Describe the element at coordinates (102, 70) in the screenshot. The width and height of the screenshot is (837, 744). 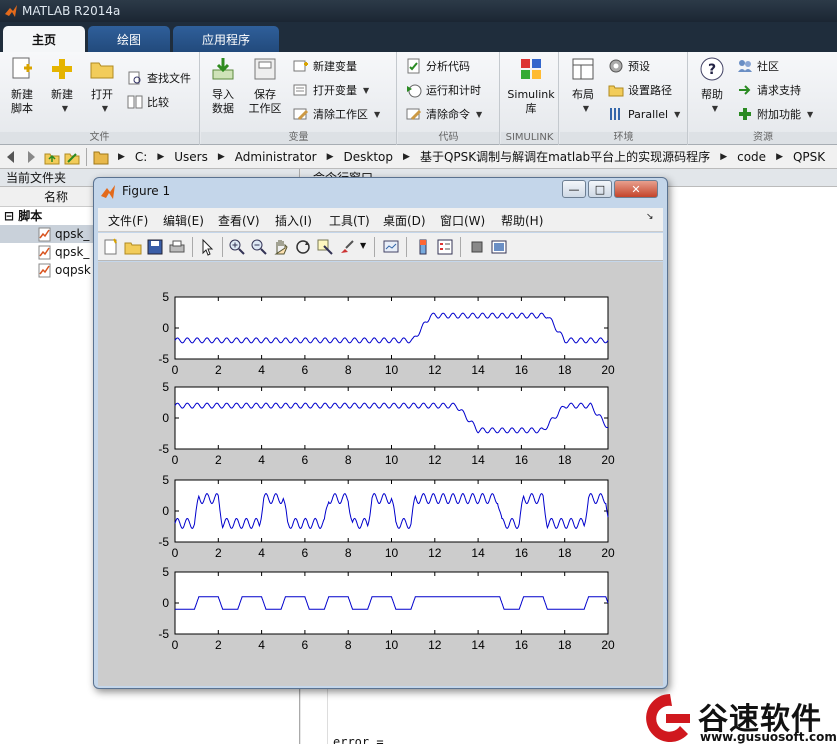
I see `folder-icon` at that location.